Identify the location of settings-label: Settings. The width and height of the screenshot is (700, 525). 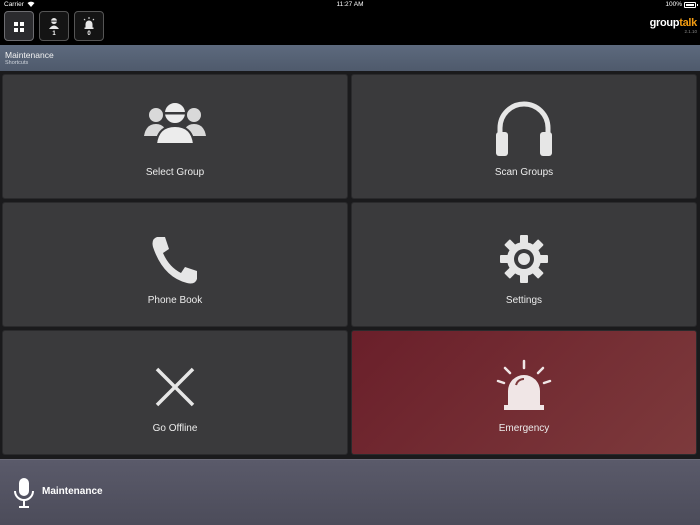
(524, 300).